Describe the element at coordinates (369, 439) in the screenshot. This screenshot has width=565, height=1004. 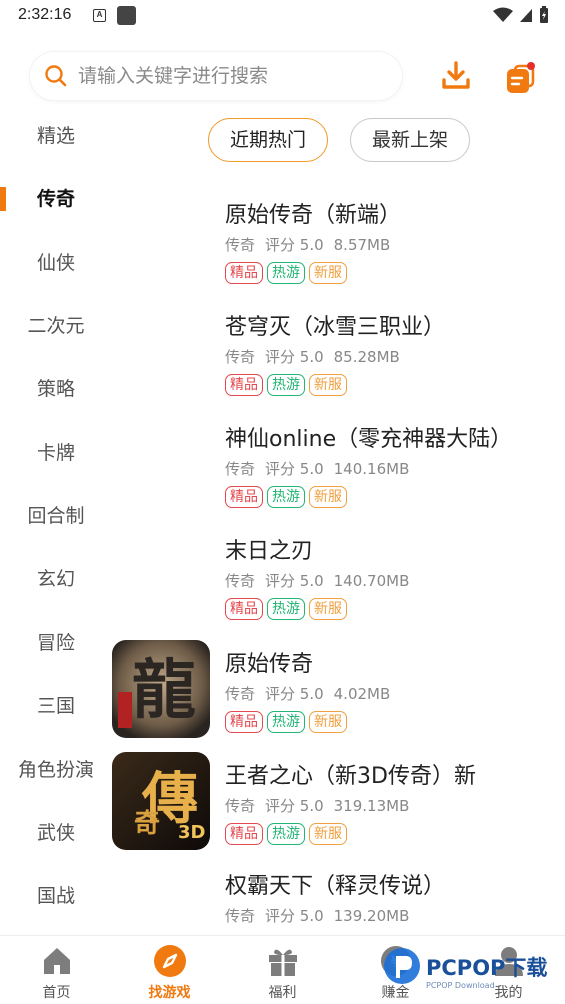
I see `game-name: 神仙online（零充神器大陆）` at that location.